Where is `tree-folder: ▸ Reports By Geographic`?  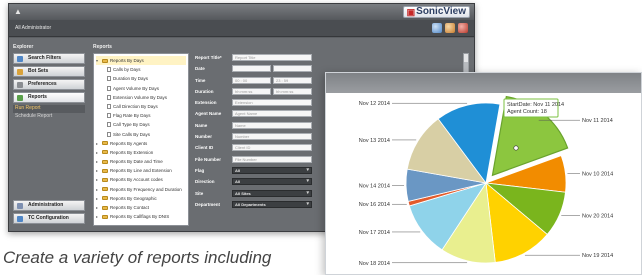 tree-folder: ▸ Reports By Geographic is located at coordinates (141, 198).